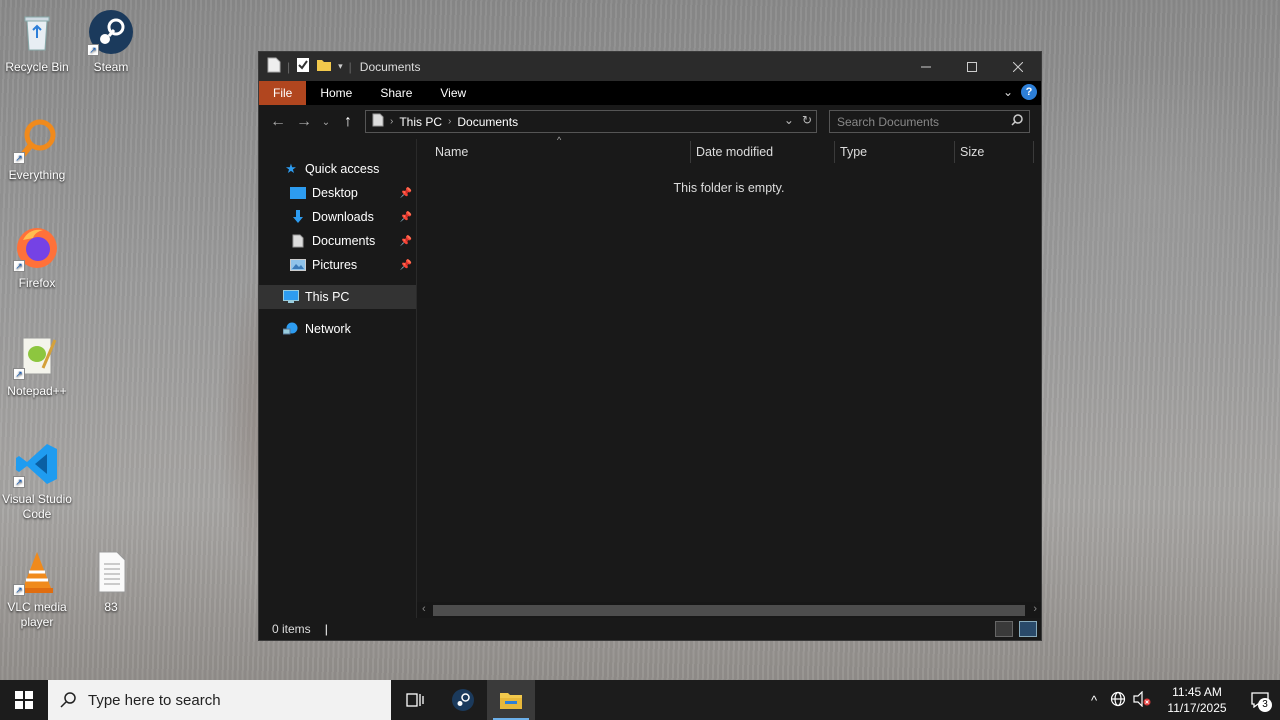 The image size is (1280, 720). I want to click on navigation-bar: ← → ⌄ ↑ › This PC › Documents ⌄ ↻, so click(650, 122).